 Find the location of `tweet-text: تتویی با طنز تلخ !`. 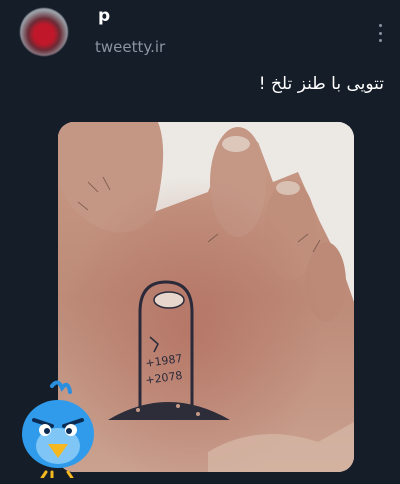

tweet-text: تتویی با طنز تلخ ! is located at coordinates (321, 84).